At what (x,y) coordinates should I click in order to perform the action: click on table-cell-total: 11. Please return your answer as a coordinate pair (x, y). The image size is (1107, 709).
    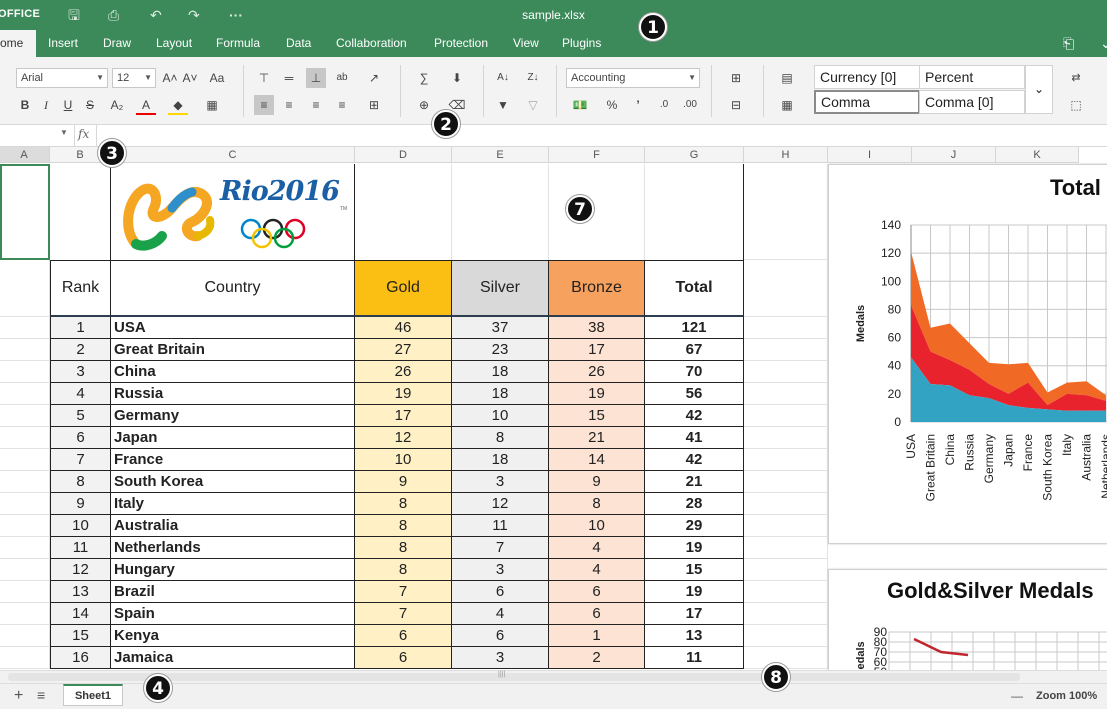
    Looking at the image, I should click on (694, 658).